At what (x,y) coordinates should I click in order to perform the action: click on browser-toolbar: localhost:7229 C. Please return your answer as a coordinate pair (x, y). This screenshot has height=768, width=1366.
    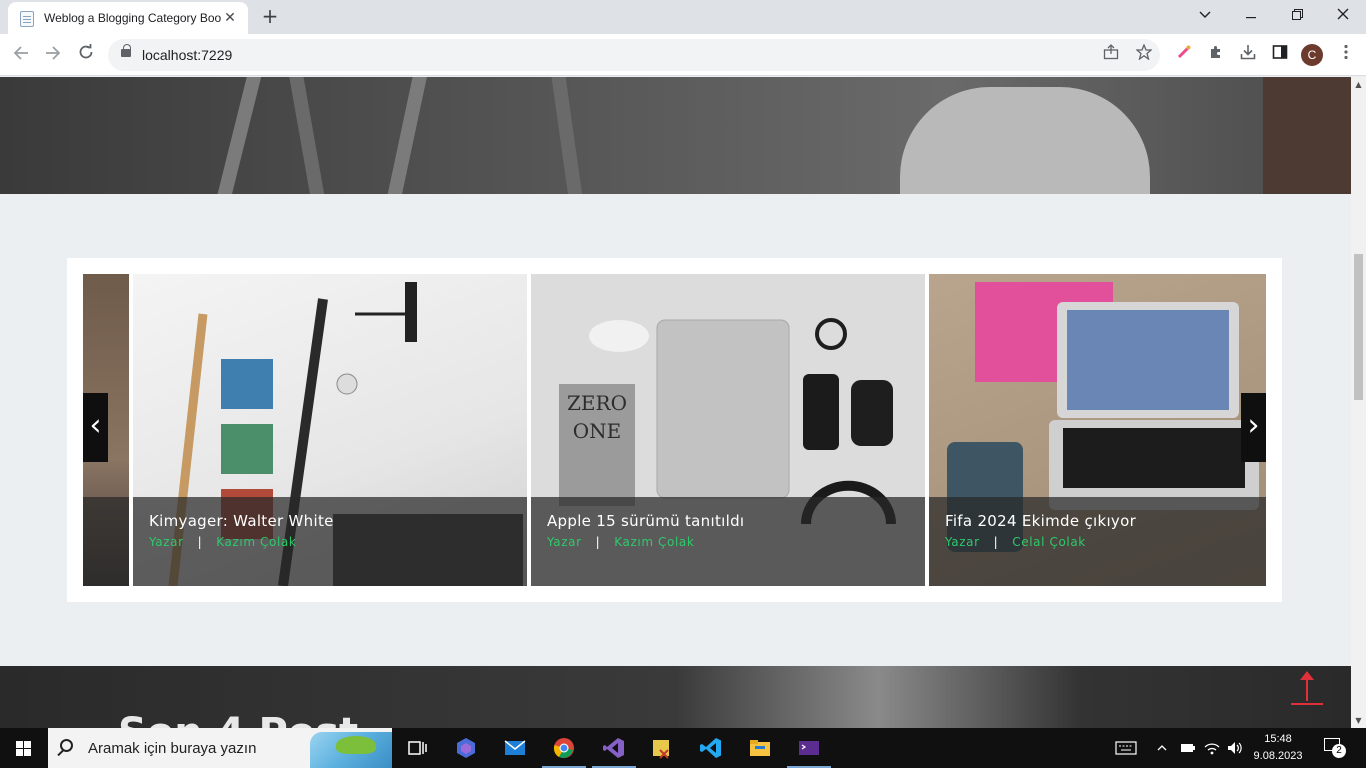
    Looking at the image, I should click on (683, 55).